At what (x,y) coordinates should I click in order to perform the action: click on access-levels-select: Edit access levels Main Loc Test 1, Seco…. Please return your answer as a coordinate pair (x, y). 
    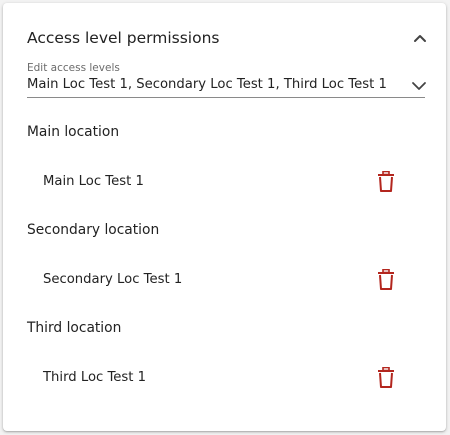
    Looking at the image, I should click on (227, 79).